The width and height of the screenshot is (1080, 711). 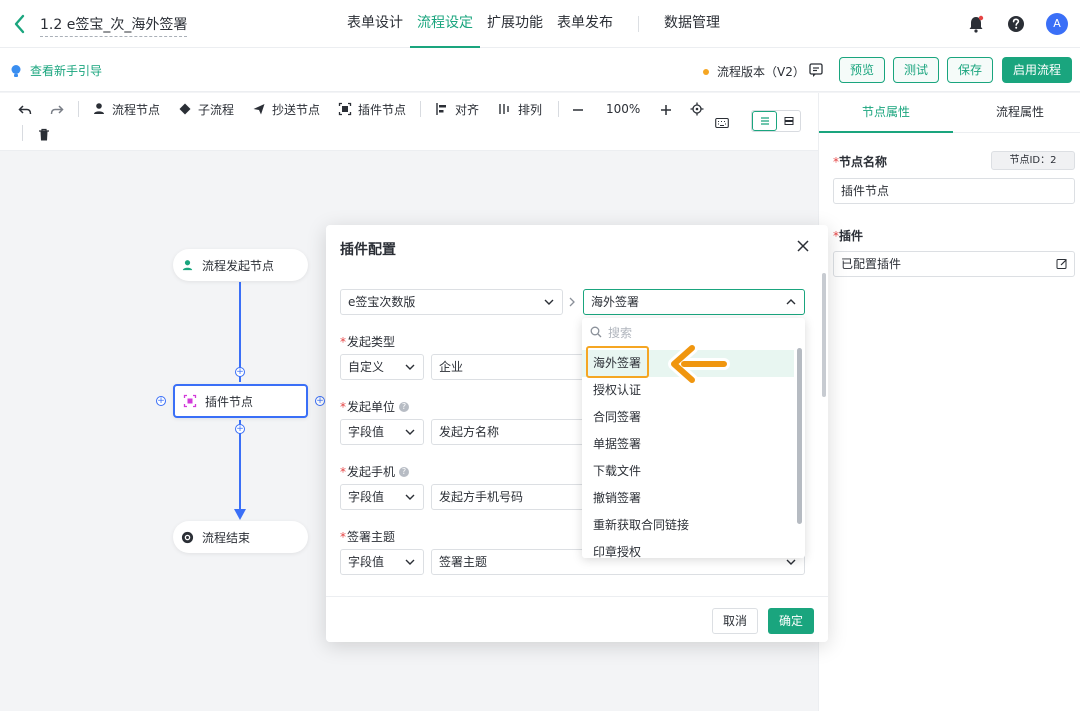 I want to click on plugin-icon, so click(x=190, y=401).